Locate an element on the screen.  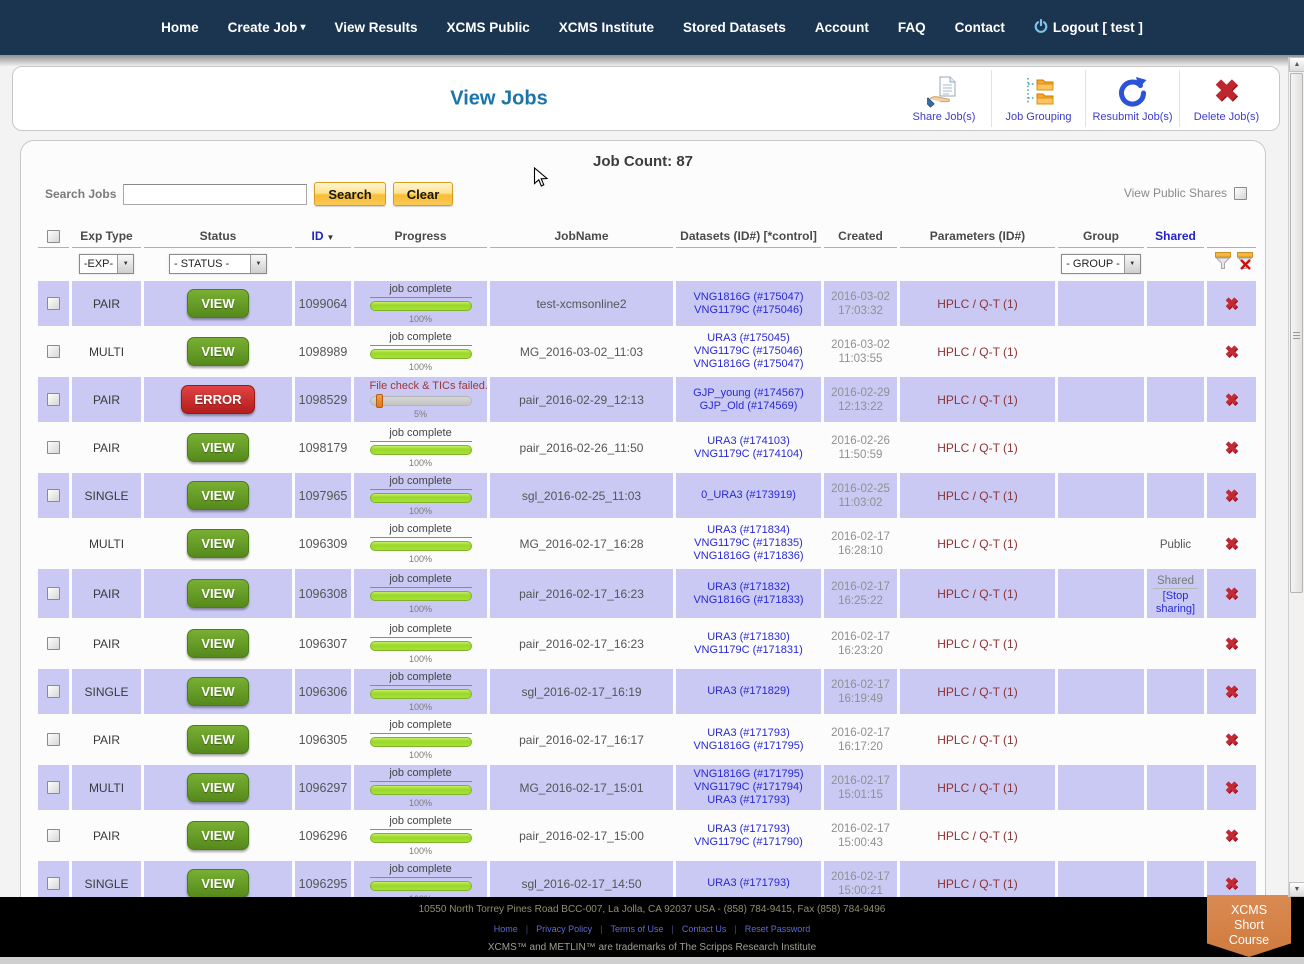
nav-item-contact: Contact is located at coordinates (980, 27).